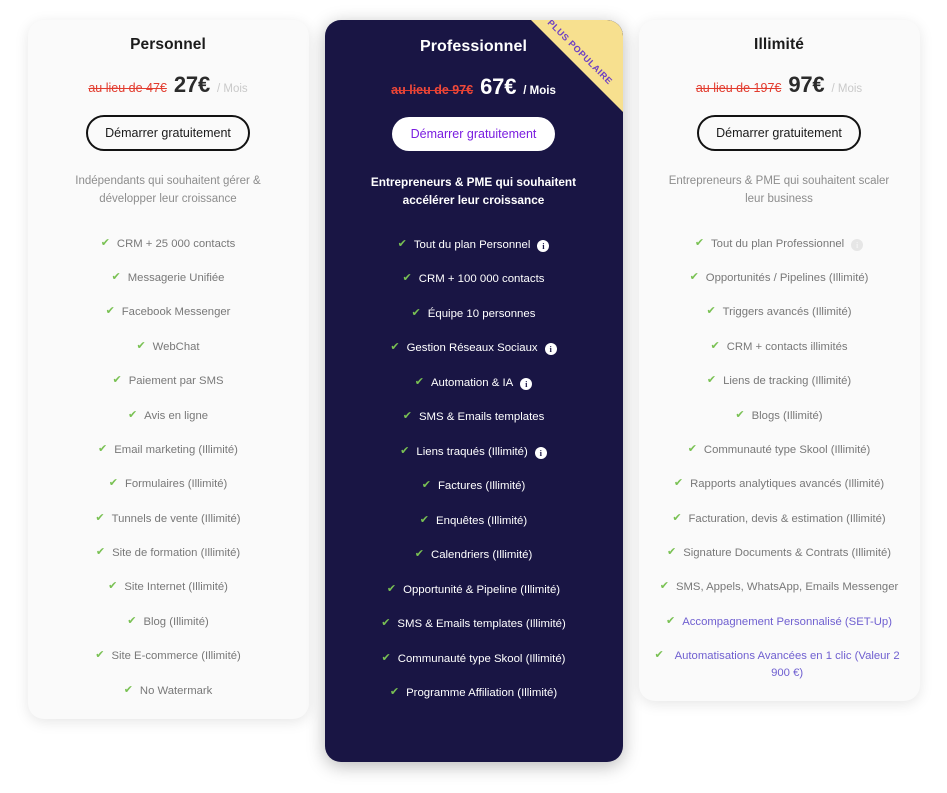  What do you see at coordinates (787, 415) in the screenshot?
I see `feature-label: Blogs (Illimité)` at bounding box center [787, 415].